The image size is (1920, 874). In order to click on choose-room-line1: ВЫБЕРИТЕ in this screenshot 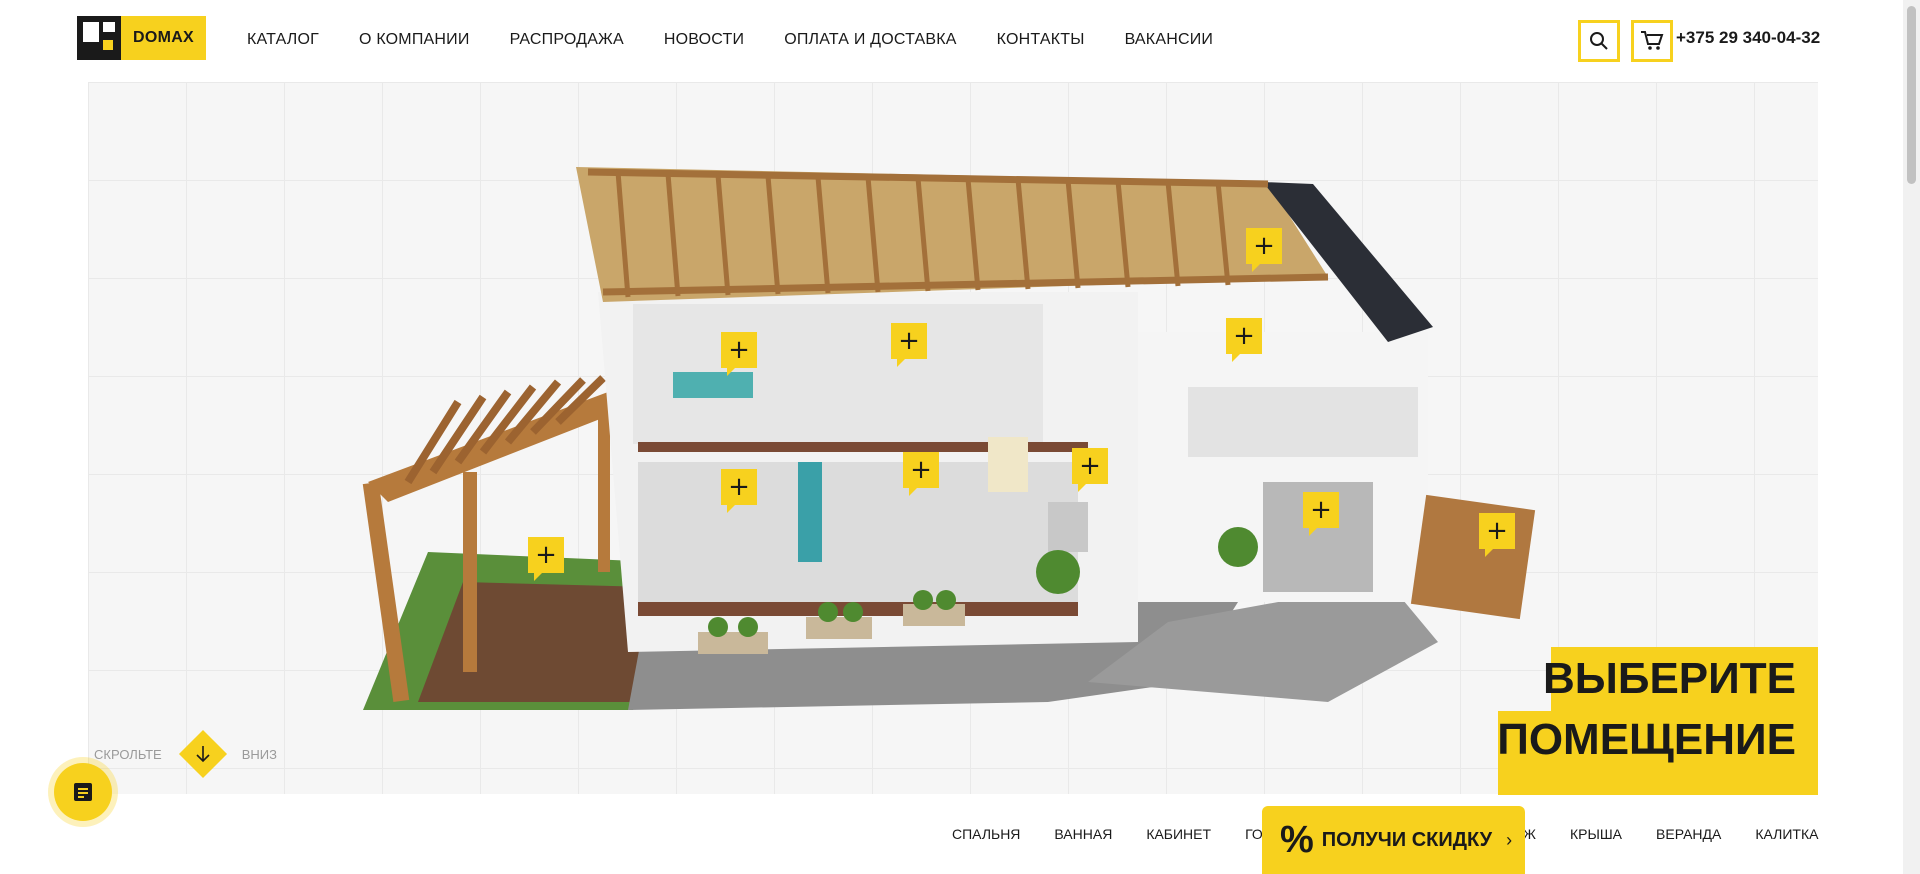, I will do `click(1680, 679)`.